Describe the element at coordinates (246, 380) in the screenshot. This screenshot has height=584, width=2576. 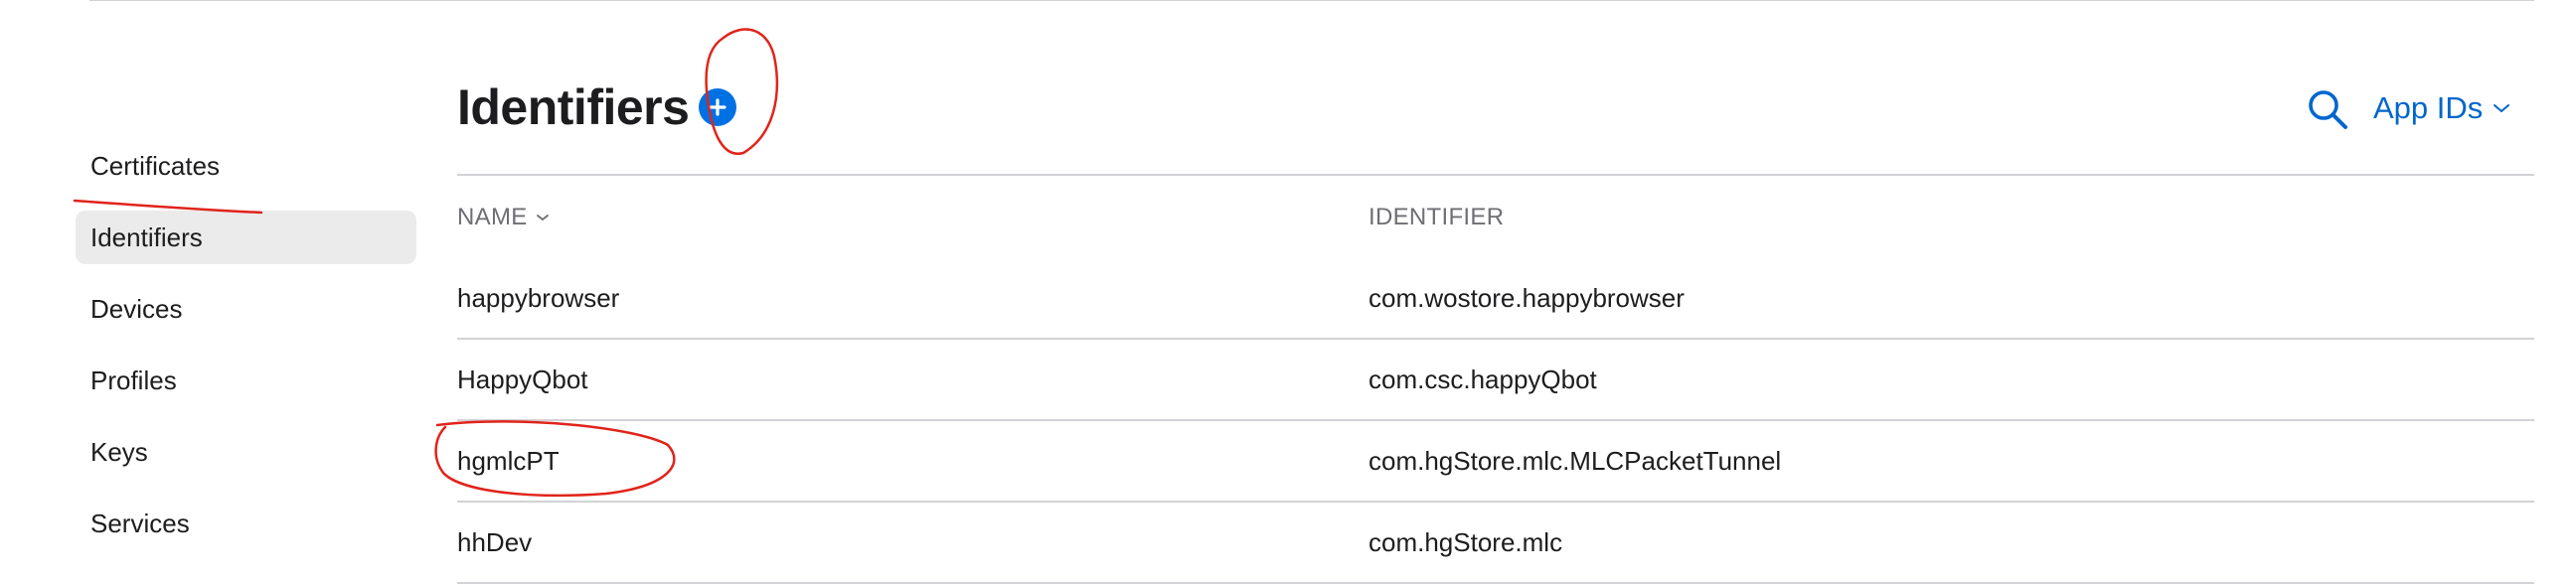
I see `sidebar-item-profiles: Profiles` at that location.